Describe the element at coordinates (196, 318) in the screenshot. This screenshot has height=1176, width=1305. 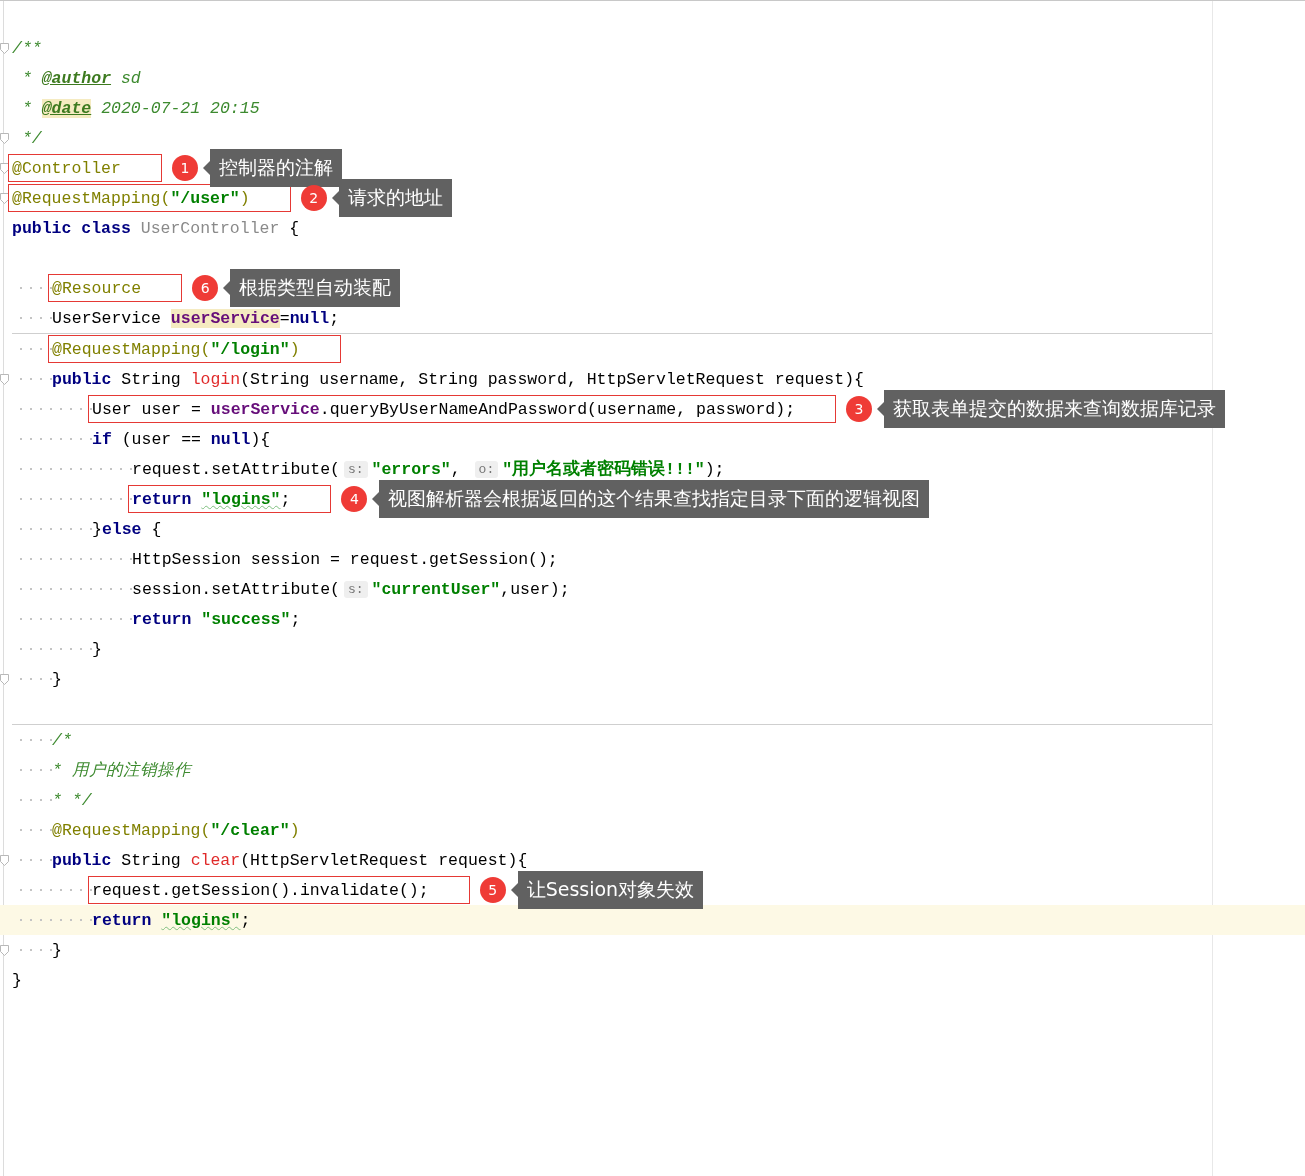
I see `code-line: UserService userService=null;` at that location.